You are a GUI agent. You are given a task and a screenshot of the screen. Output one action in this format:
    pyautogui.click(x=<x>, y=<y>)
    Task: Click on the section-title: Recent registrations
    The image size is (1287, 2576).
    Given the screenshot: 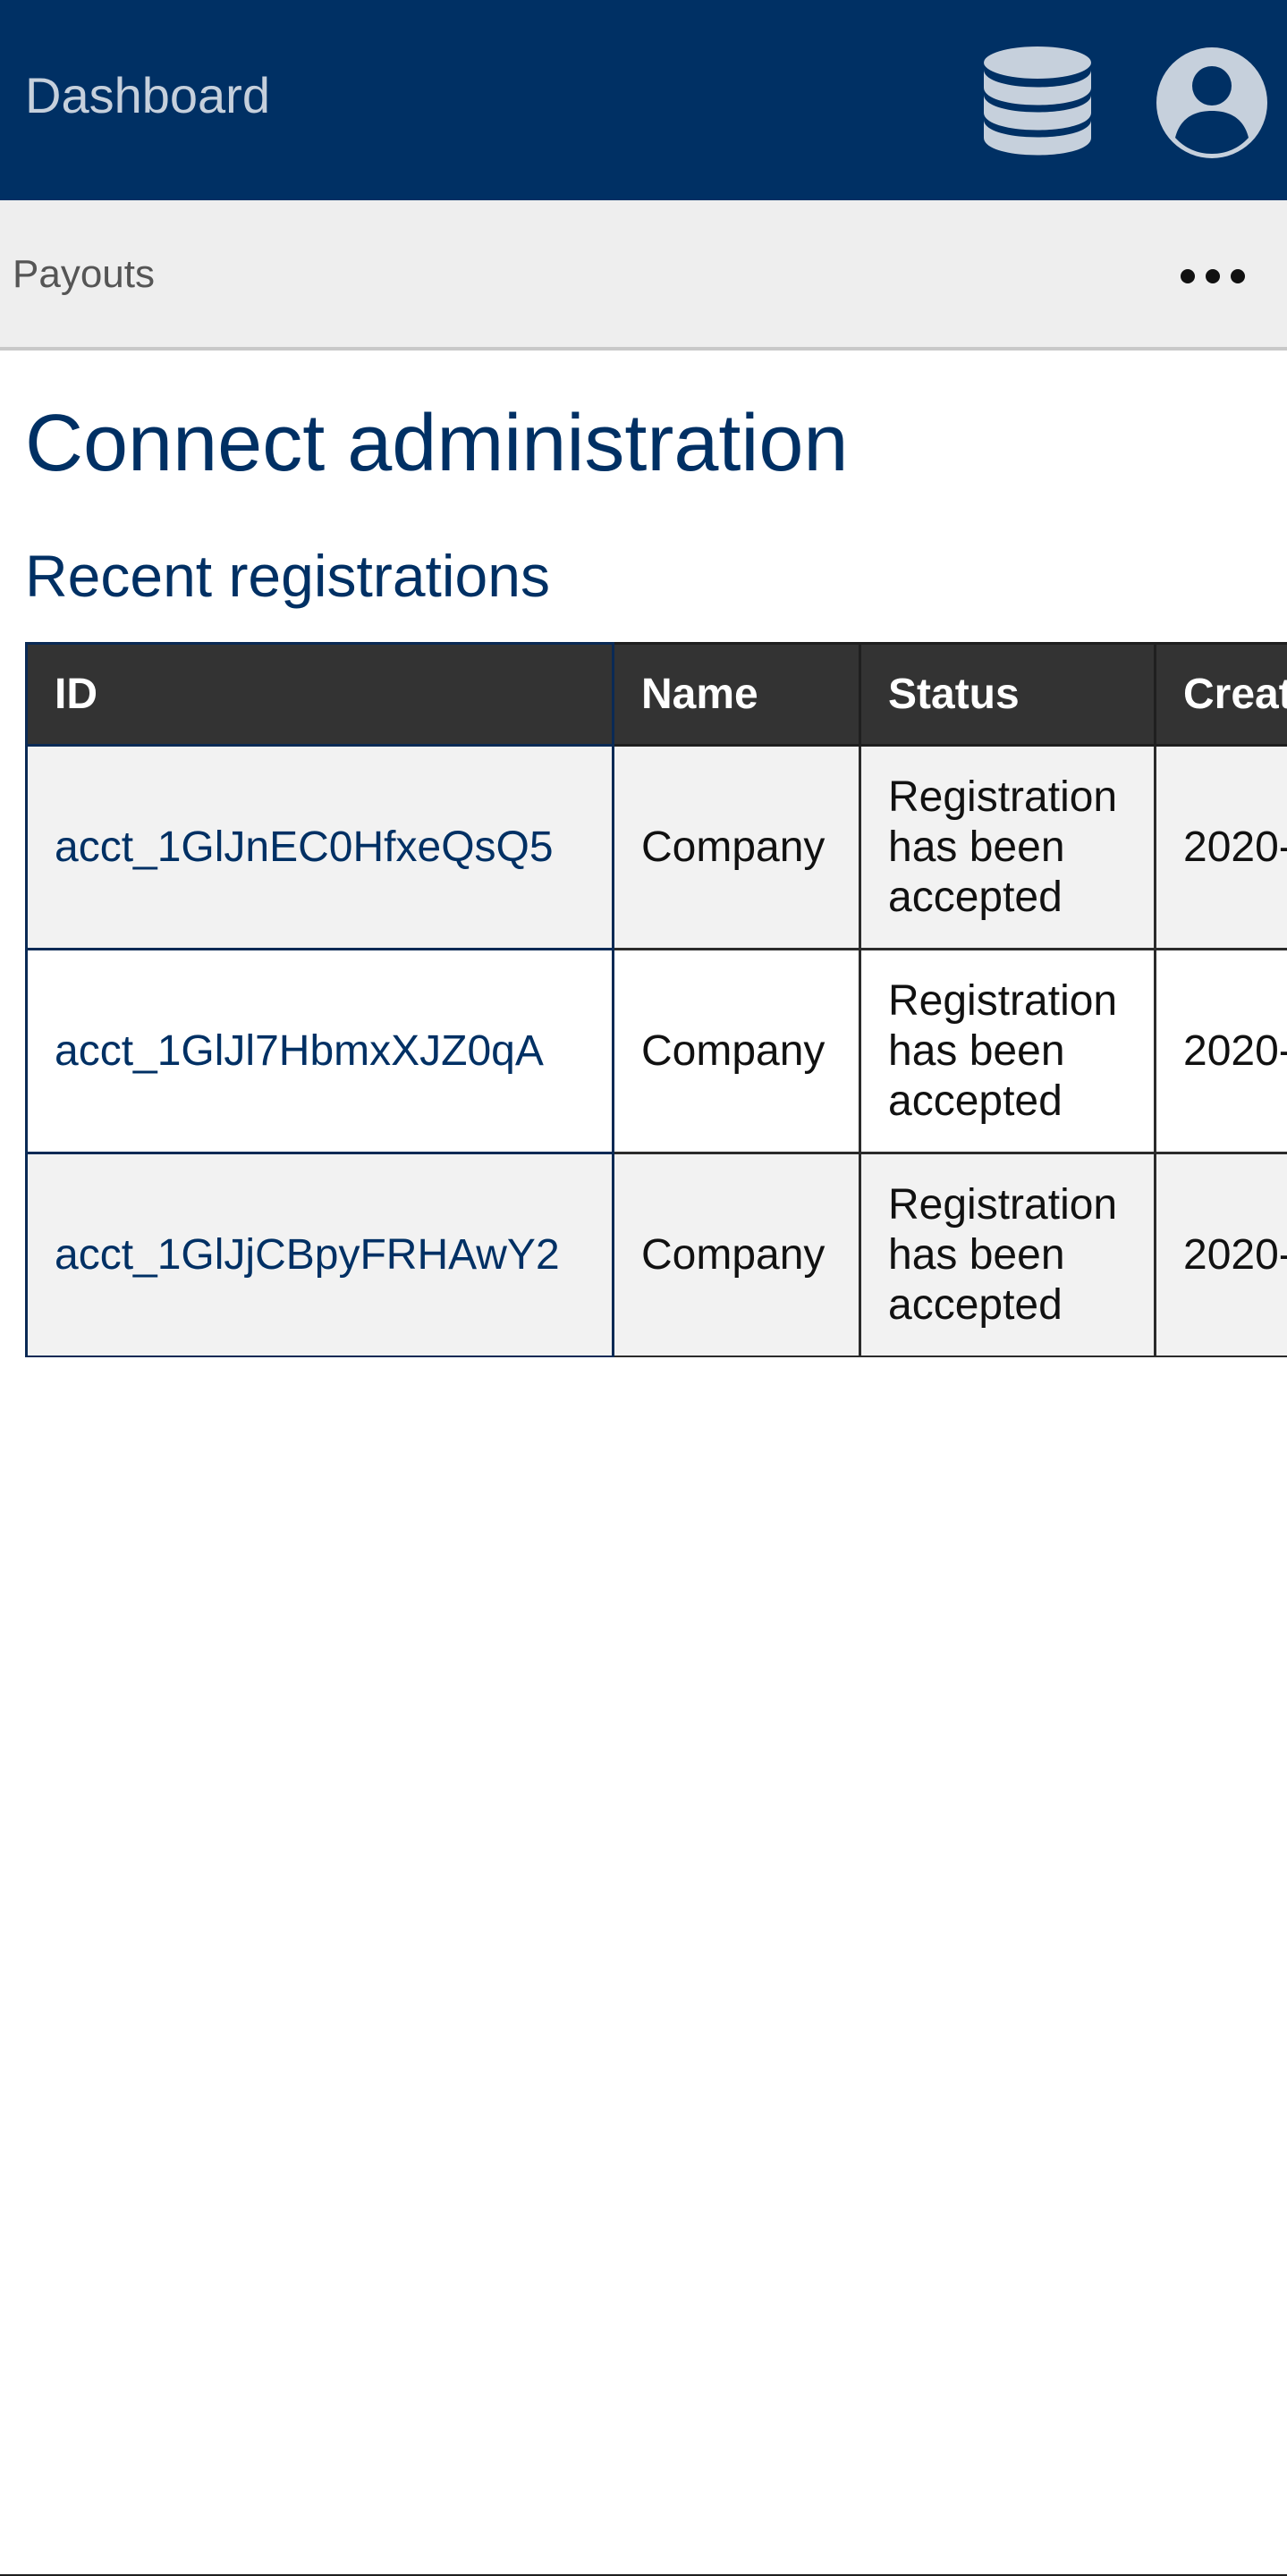 What is the action you would take?
    pyautogui.click(x=287, y=576)
    